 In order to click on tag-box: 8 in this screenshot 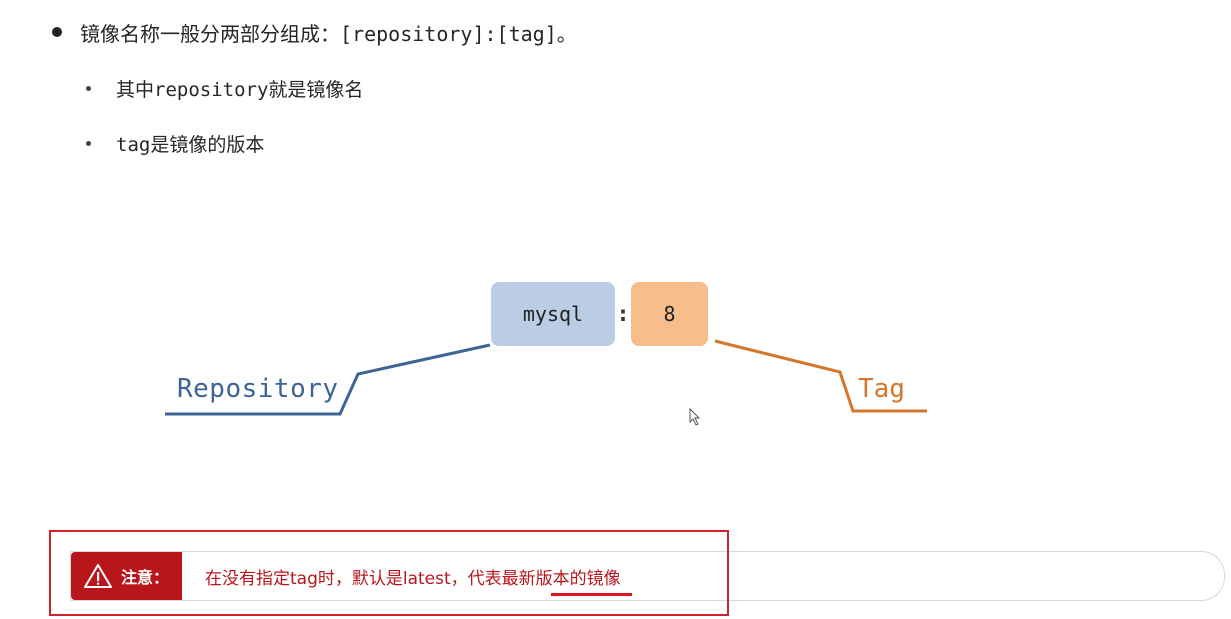, I will do `click(669, 314)`.